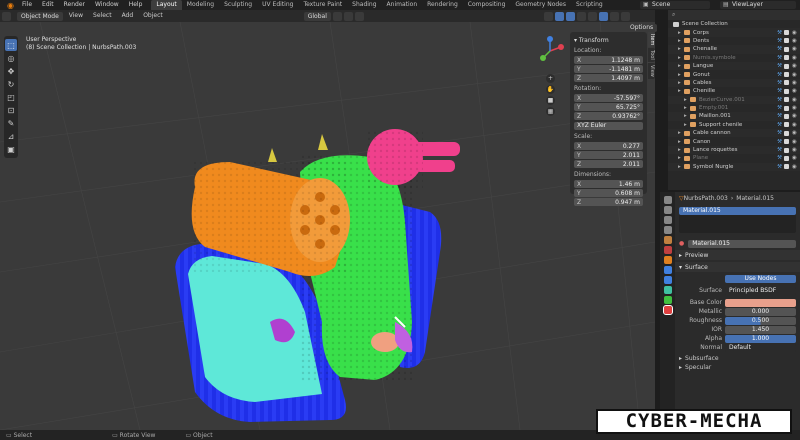  I want to click on orientation-dropdown: Global, so click(317, 16).